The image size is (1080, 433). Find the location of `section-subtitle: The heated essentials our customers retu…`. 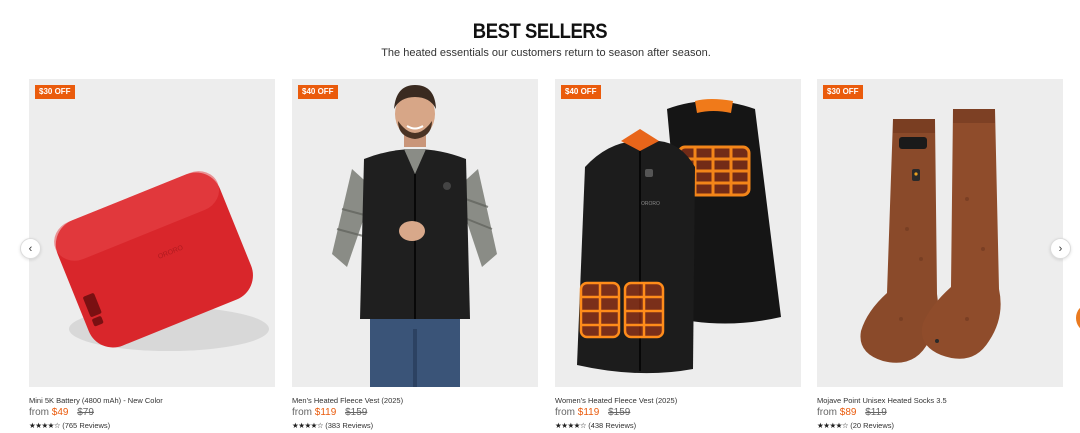

section-subtitle: The heated essentials our customers retu… is located at coordinates (546, 53).